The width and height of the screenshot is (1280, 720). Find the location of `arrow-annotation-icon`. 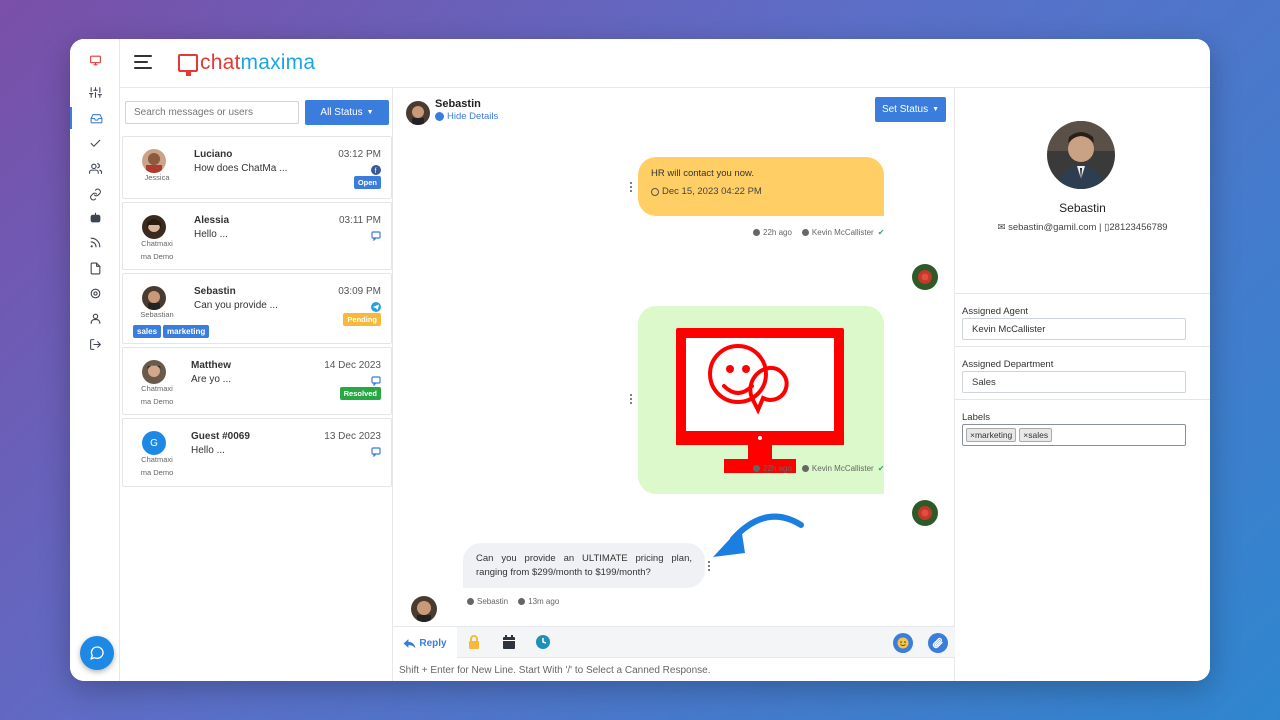

arrow-annotation-icon is located at coordinates (758, 535).